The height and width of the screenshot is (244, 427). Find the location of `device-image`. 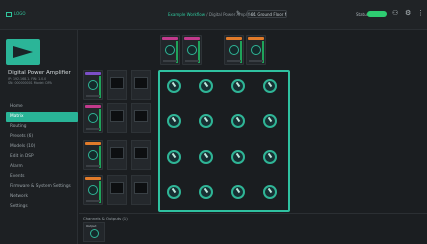

device-image is located at coordinates (23, 52).